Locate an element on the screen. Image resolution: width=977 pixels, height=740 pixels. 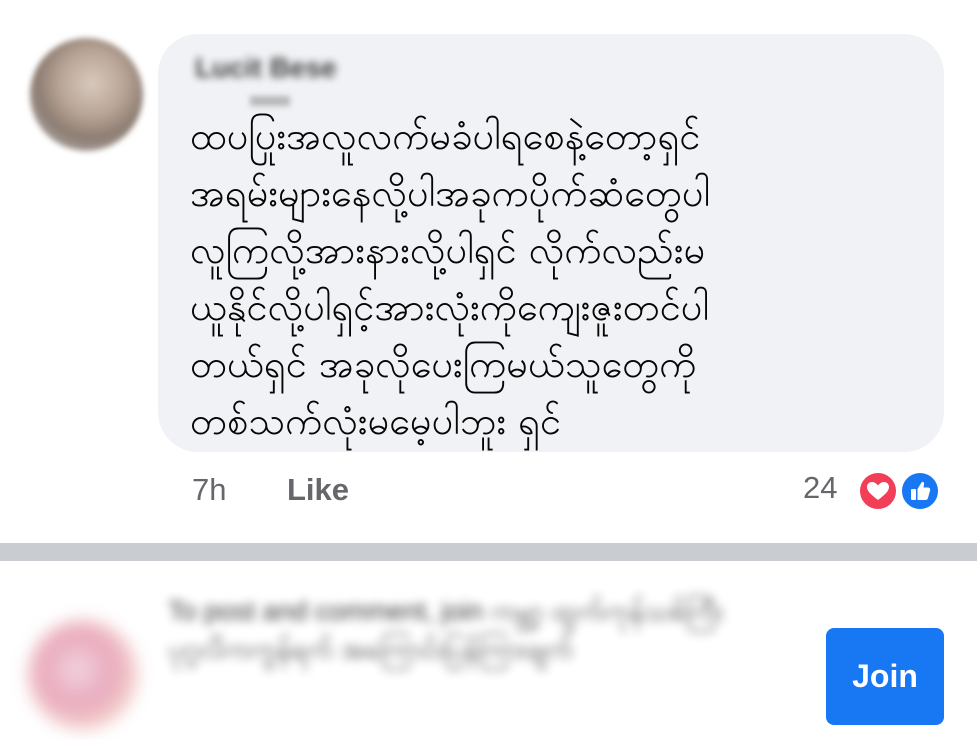
comment-line: ထပပြုးအလူလက်မခံပါရစေနဲ့တော့ရှင် is located at coordinates (445, 136).